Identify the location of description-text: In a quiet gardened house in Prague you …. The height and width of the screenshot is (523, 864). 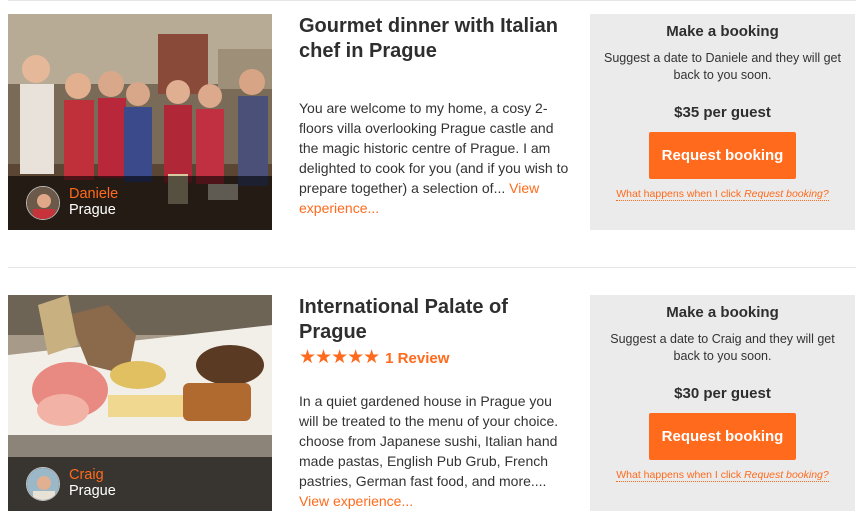
(429, 441).